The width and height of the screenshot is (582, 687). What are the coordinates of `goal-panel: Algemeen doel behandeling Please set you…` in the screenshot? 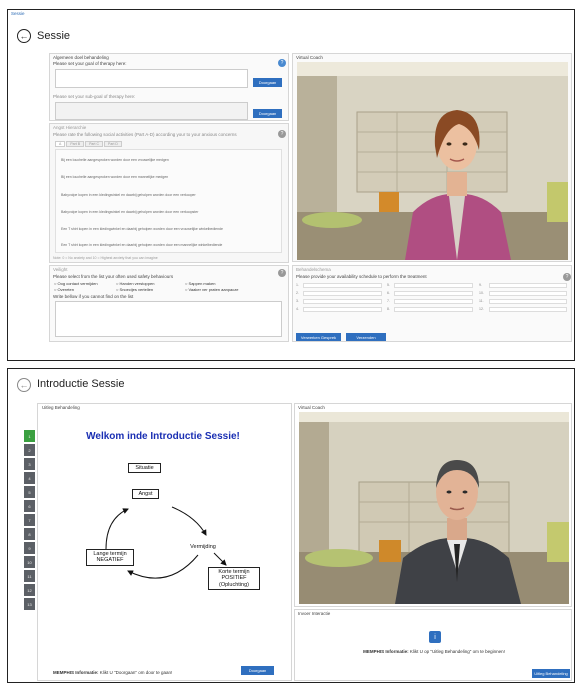 It's located at (169, 87).